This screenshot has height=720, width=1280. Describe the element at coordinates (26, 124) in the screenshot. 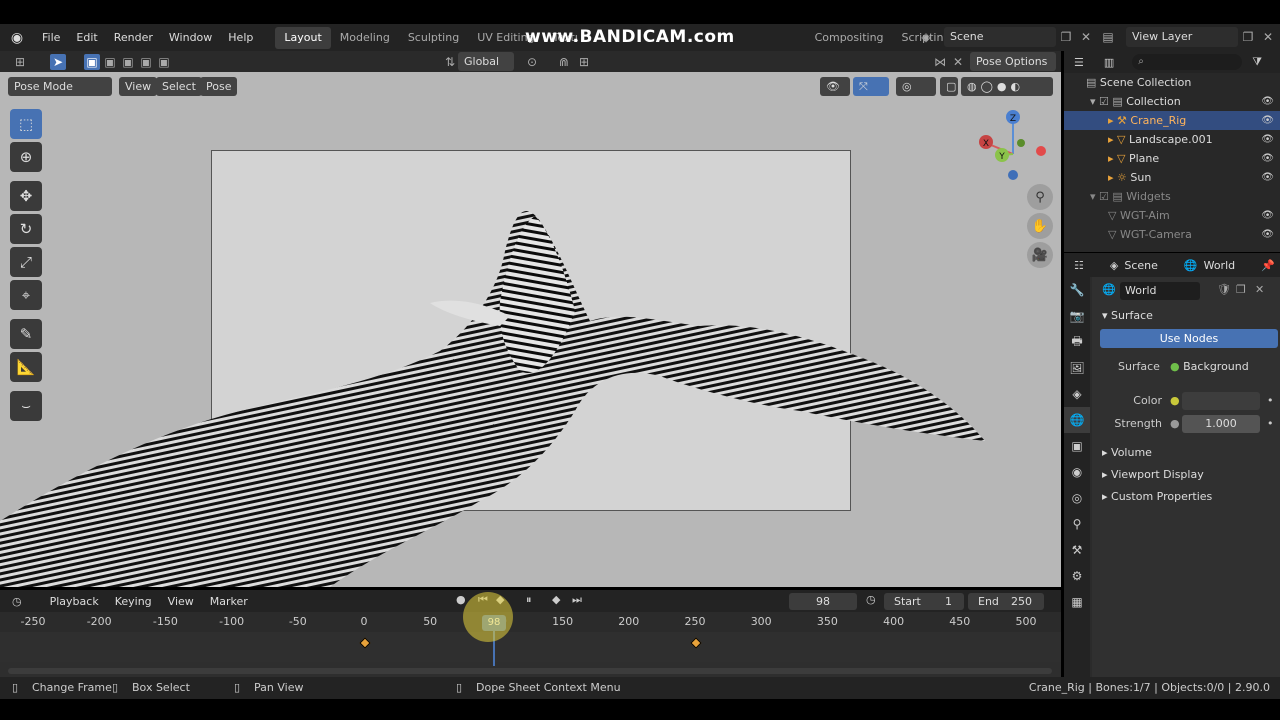

I see `select-box-tool-icon: ⬚` at that location.